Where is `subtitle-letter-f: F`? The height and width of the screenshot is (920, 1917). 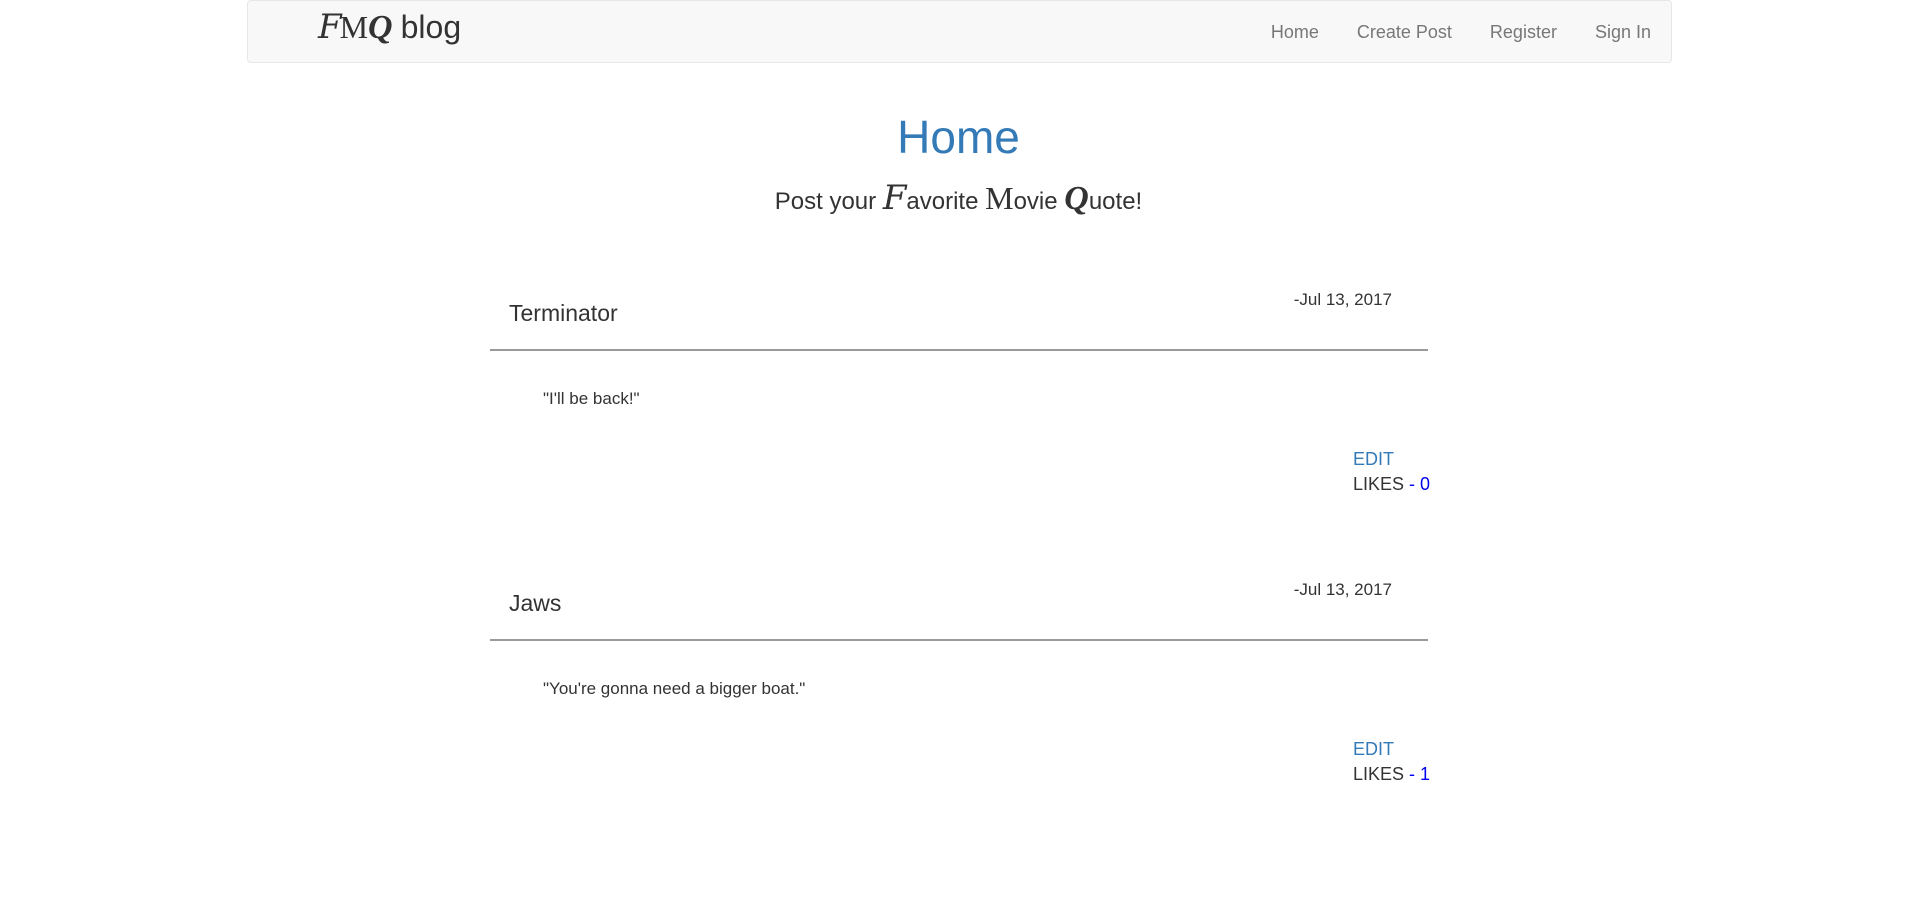 subtitle-letter-f: F is located at coordinates (894, 198).